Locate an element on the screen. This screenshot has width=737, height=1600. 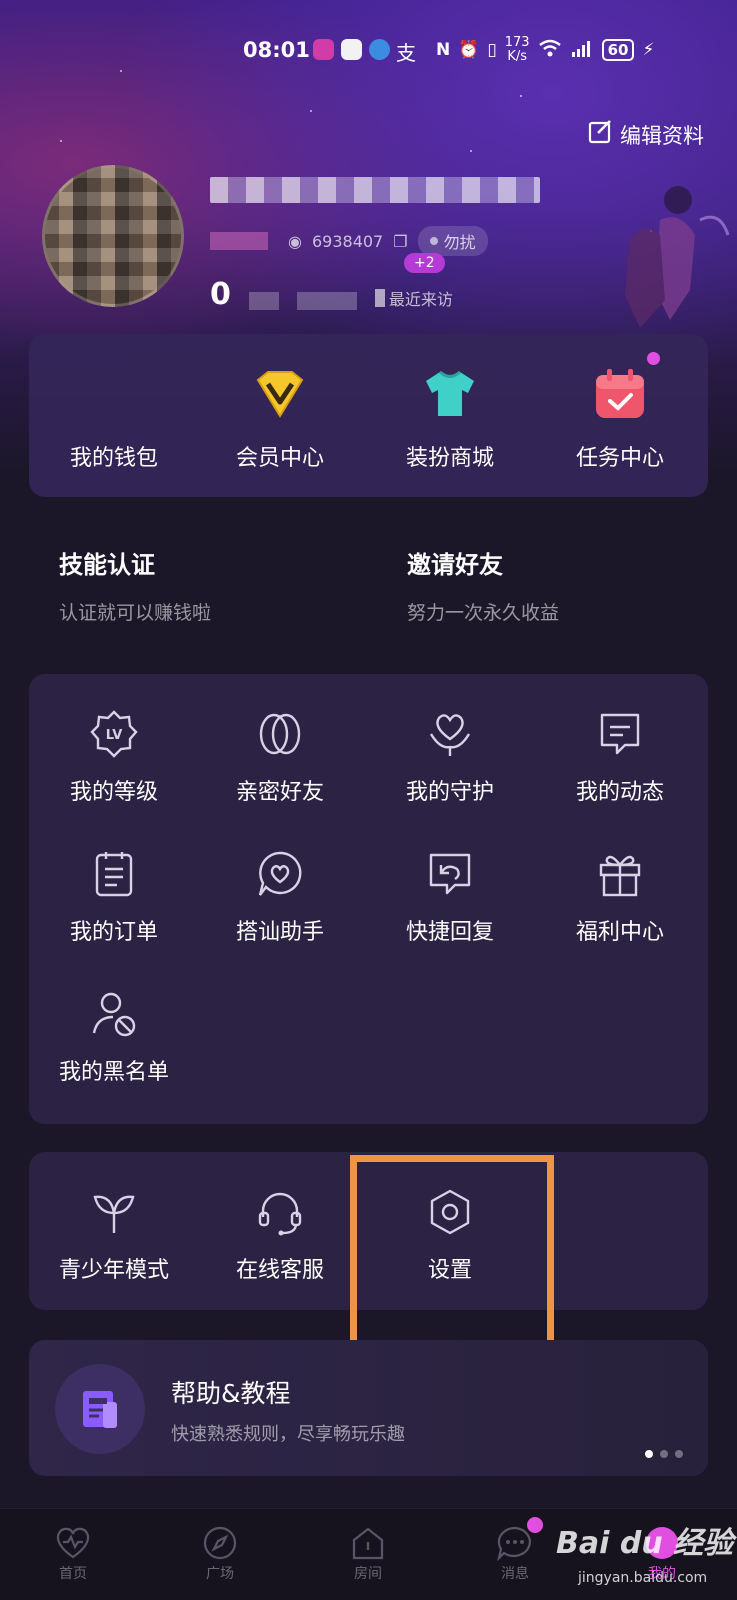
visitor-icon is located at coordinates (379, 298).